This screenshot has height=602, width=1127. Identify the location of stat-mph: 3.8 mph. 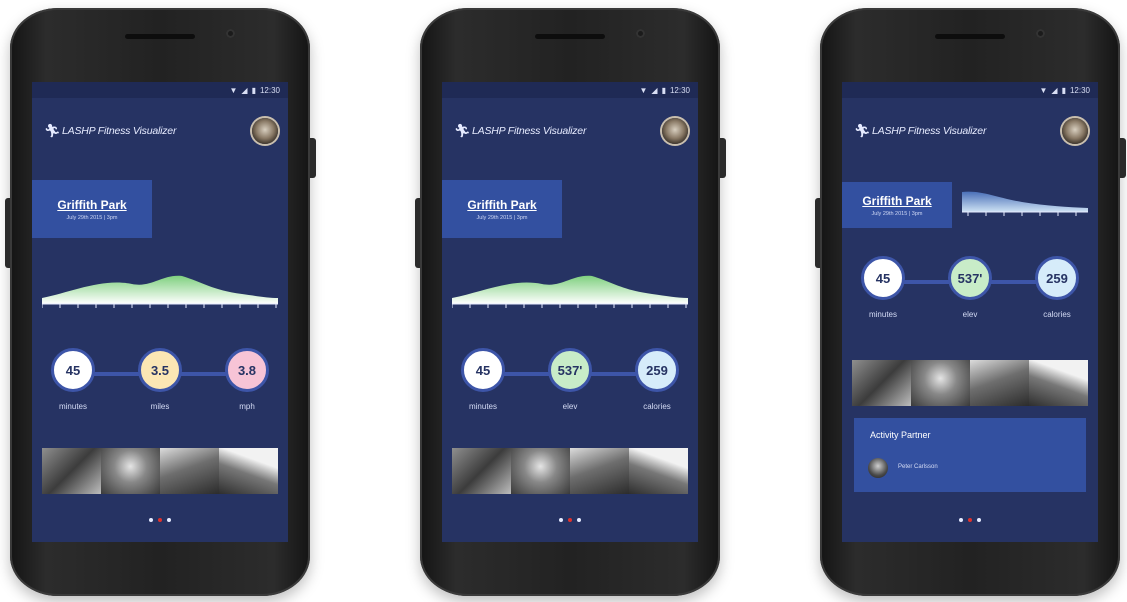
(247, 379).